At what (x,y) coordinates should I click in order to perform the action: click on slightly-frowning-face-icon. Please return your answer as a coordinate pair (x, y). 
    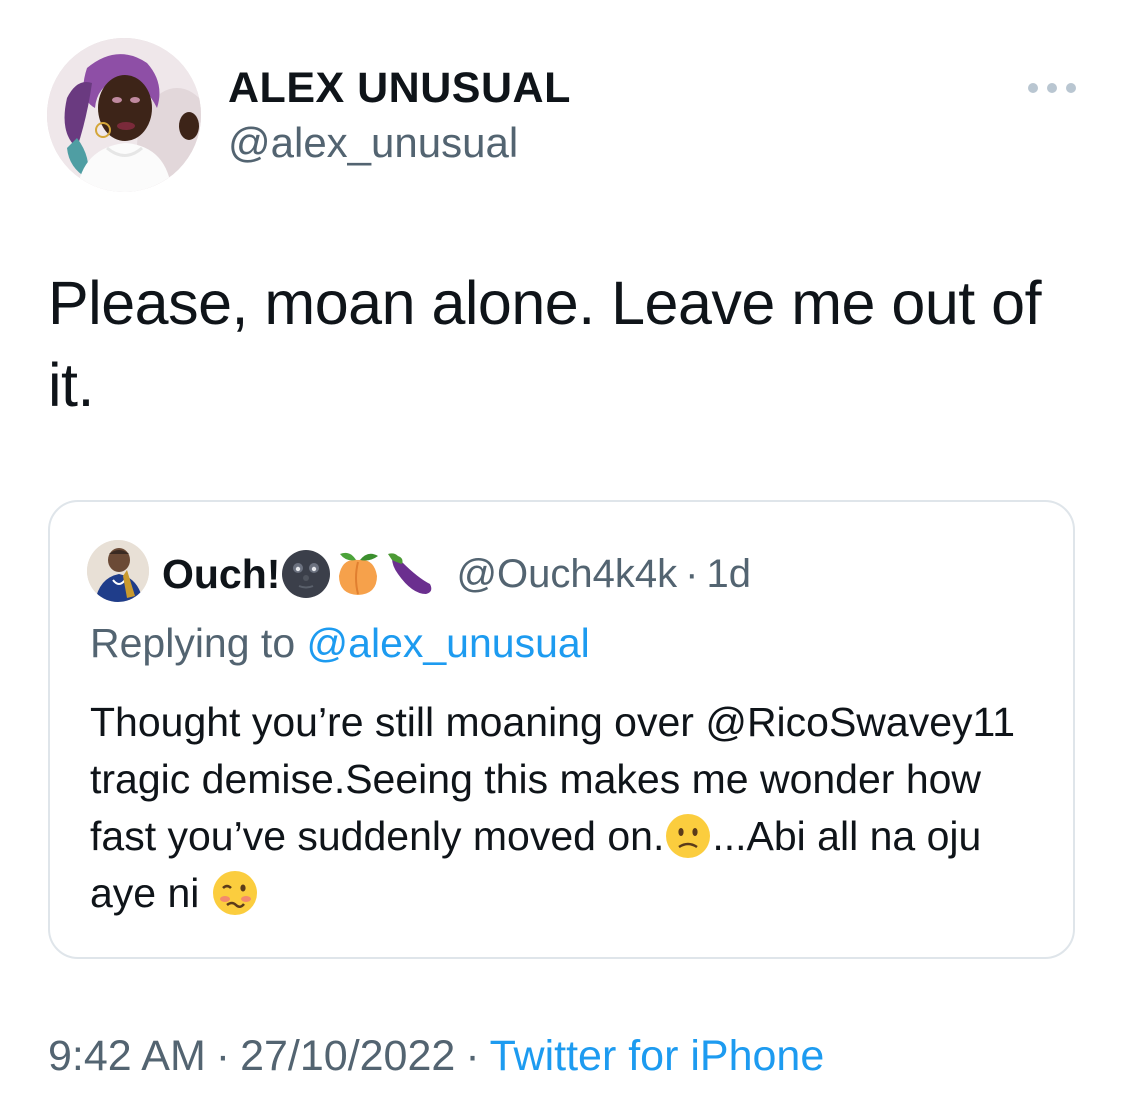
    Looking at the image, I should click on (688, 836).